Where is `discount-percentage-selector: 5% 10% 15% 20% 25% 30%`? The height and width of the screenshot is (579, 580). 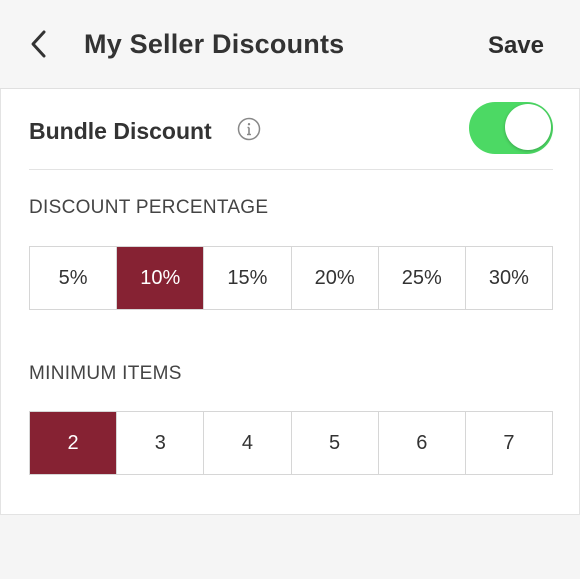 discount-percentage-selector: 5% 10% 15% 20% 25% 30% is located at coordinates (291, 278).